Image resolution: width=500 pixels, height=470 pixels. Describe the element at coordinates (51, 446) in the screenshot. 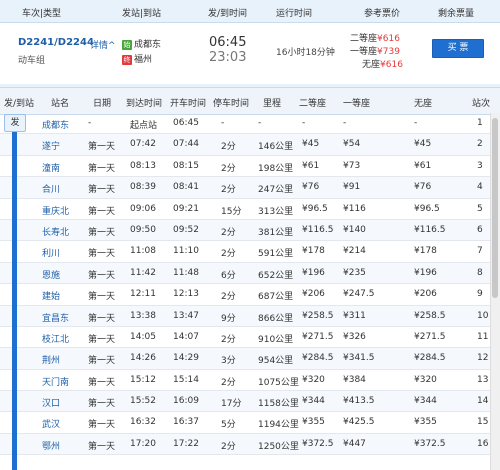

I see `cell-name: 鄂州` at that location.